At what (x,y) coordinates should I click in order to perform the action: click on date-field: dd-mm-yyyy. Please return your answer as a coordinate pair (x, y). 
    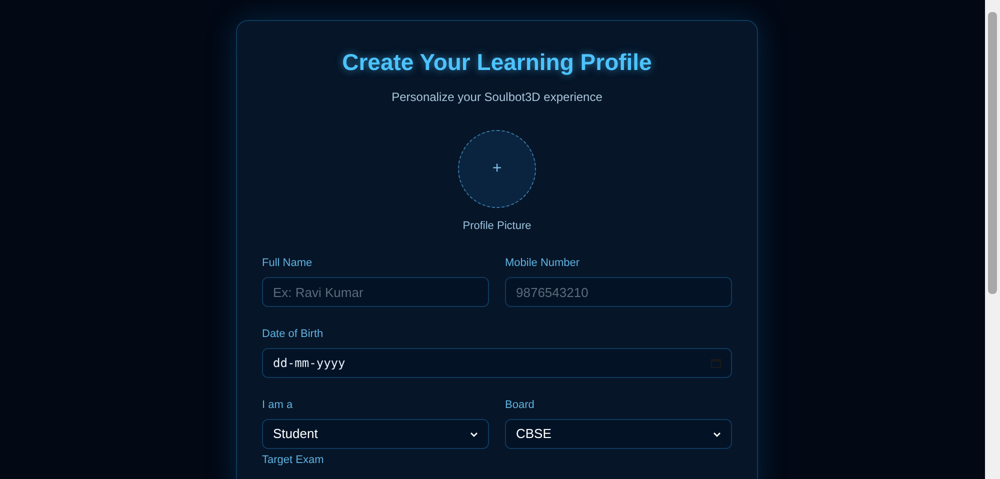
    Looking at the image, I should click on (497, 363).